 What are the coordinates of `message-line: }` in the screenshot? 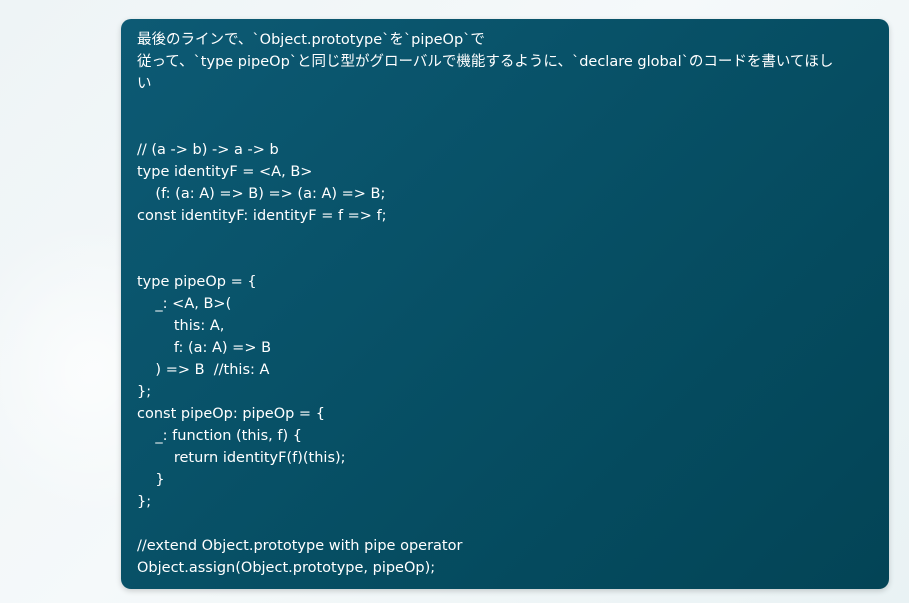 It's located at (151, 480).